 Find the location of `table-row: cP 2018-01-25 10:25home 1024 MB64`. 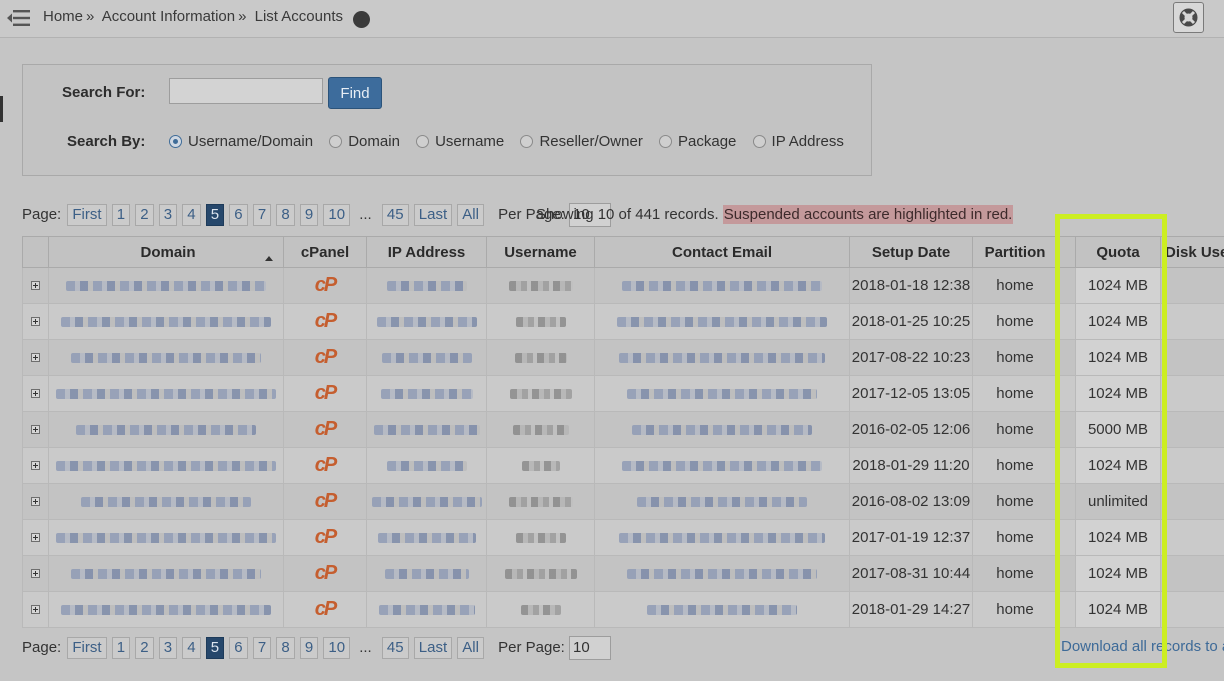

table-row: cP 2018-01-25 10:25home 1024 MB64 is located at coordinates (623, 321).